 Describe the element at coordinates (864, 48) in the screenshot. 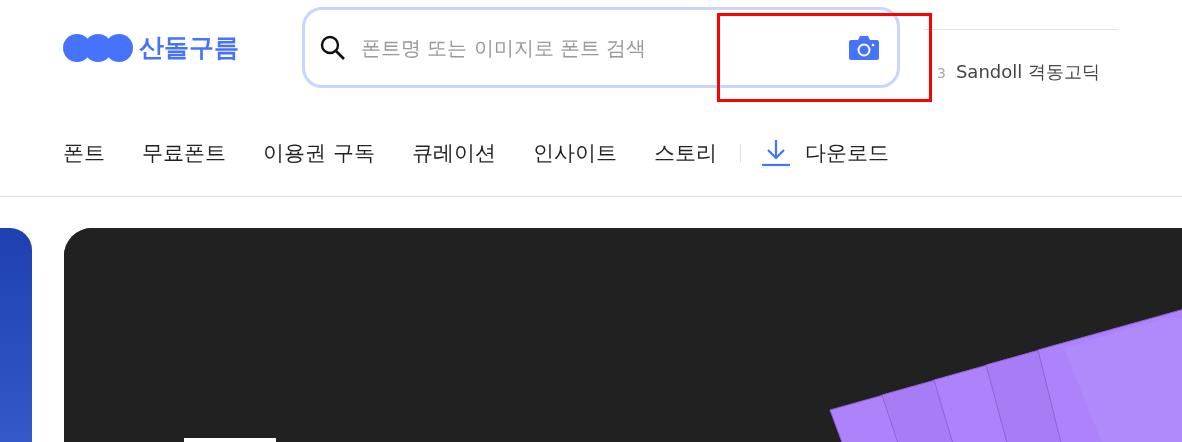

I see `camera-icon` at that location.